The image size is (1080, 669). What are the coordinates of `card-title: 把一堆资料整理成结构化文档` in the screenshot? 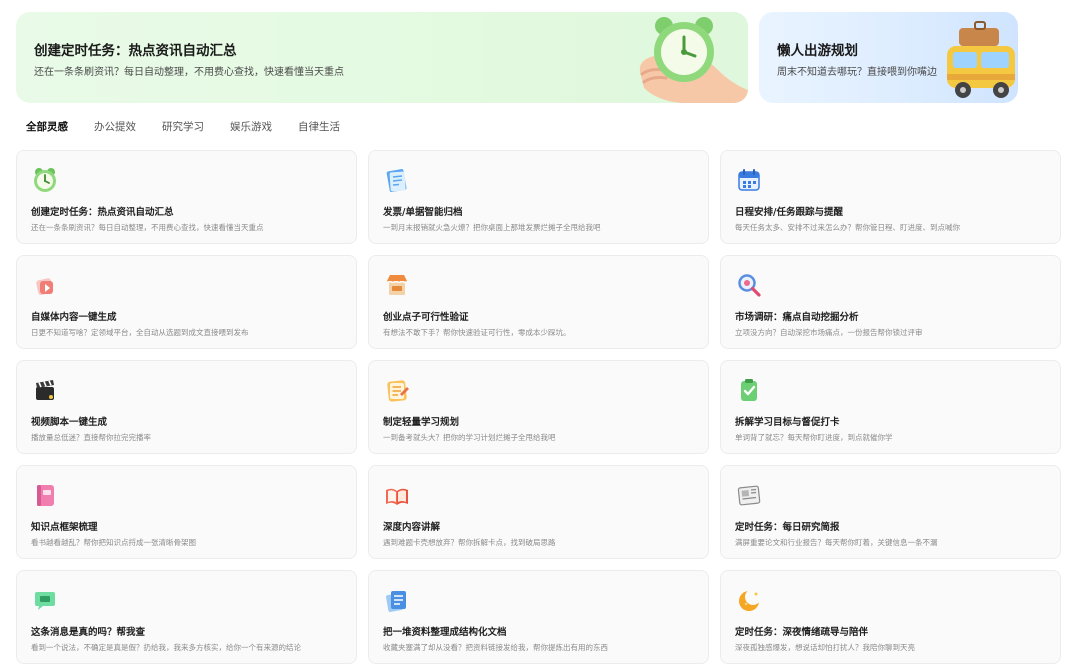 It's located at (445, 632).